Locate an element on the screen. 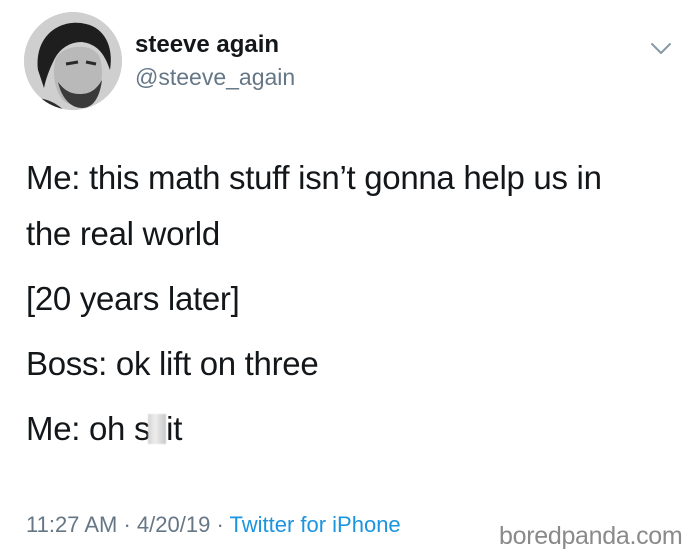 This screenshot has width=700, height=560. display-name: steeve again is located at coordinates (207, 45).